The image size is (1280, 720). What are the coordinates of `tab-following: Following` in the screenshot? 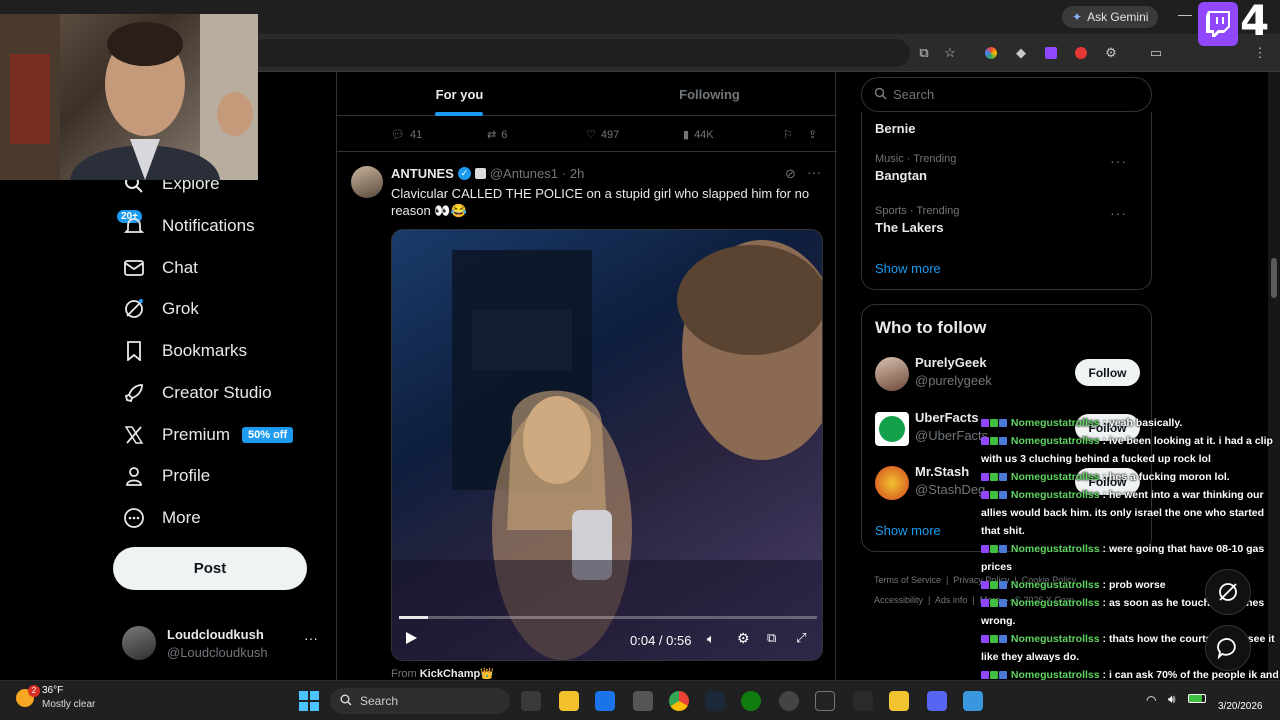 It's located at (709, 94).